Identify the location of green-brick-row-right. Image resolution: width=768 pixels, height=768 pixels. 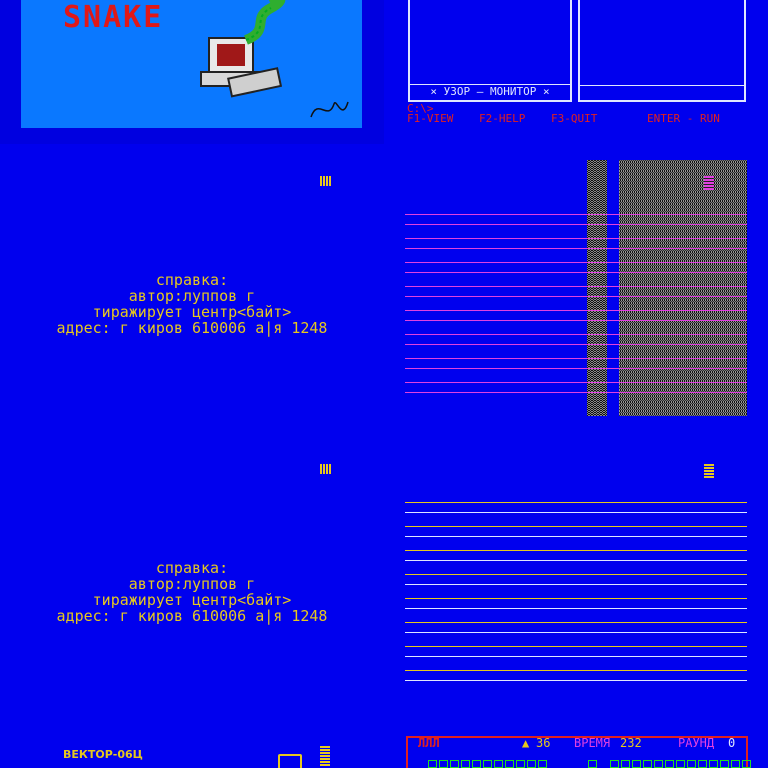
(680, 764).